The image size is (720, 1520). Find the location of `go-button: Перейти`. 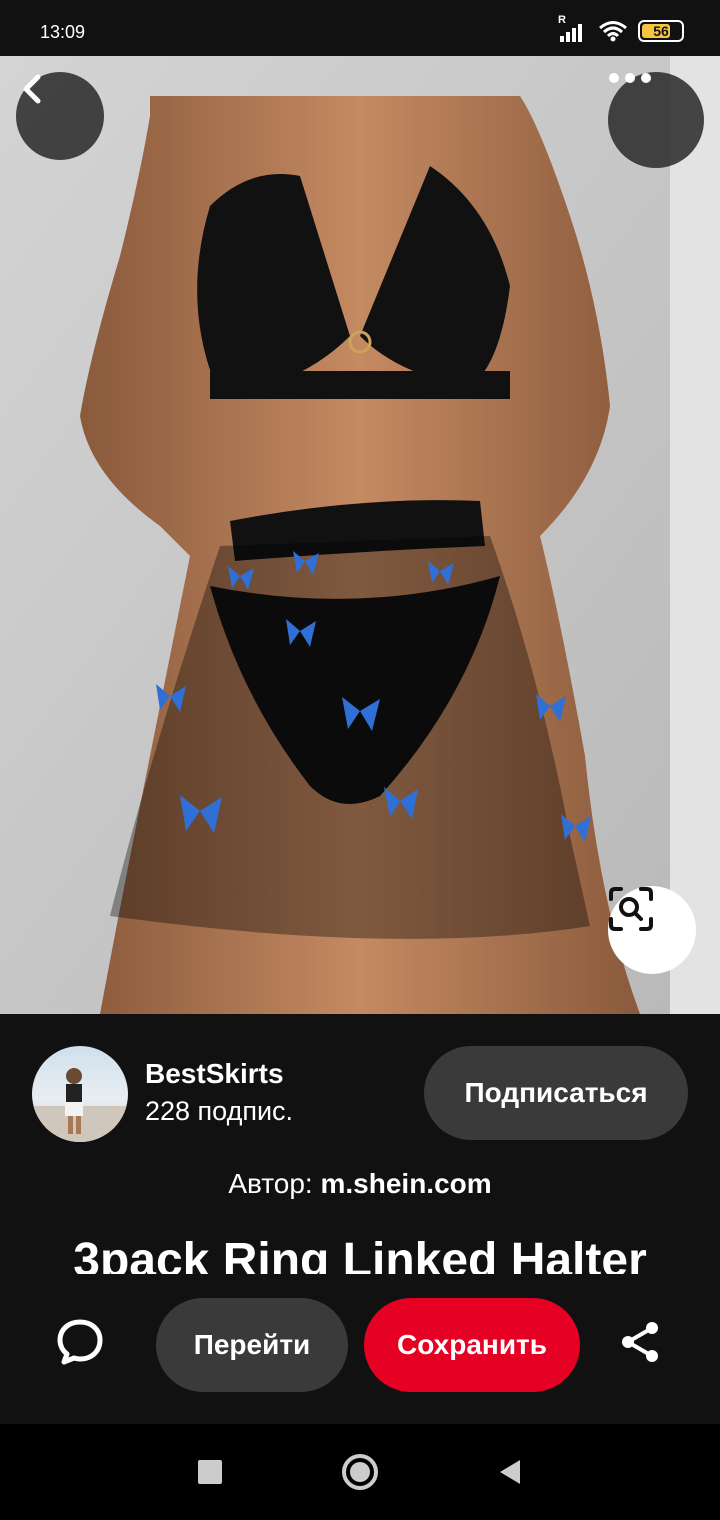

go-button: Перейти is located at coordinates (252, 1345).